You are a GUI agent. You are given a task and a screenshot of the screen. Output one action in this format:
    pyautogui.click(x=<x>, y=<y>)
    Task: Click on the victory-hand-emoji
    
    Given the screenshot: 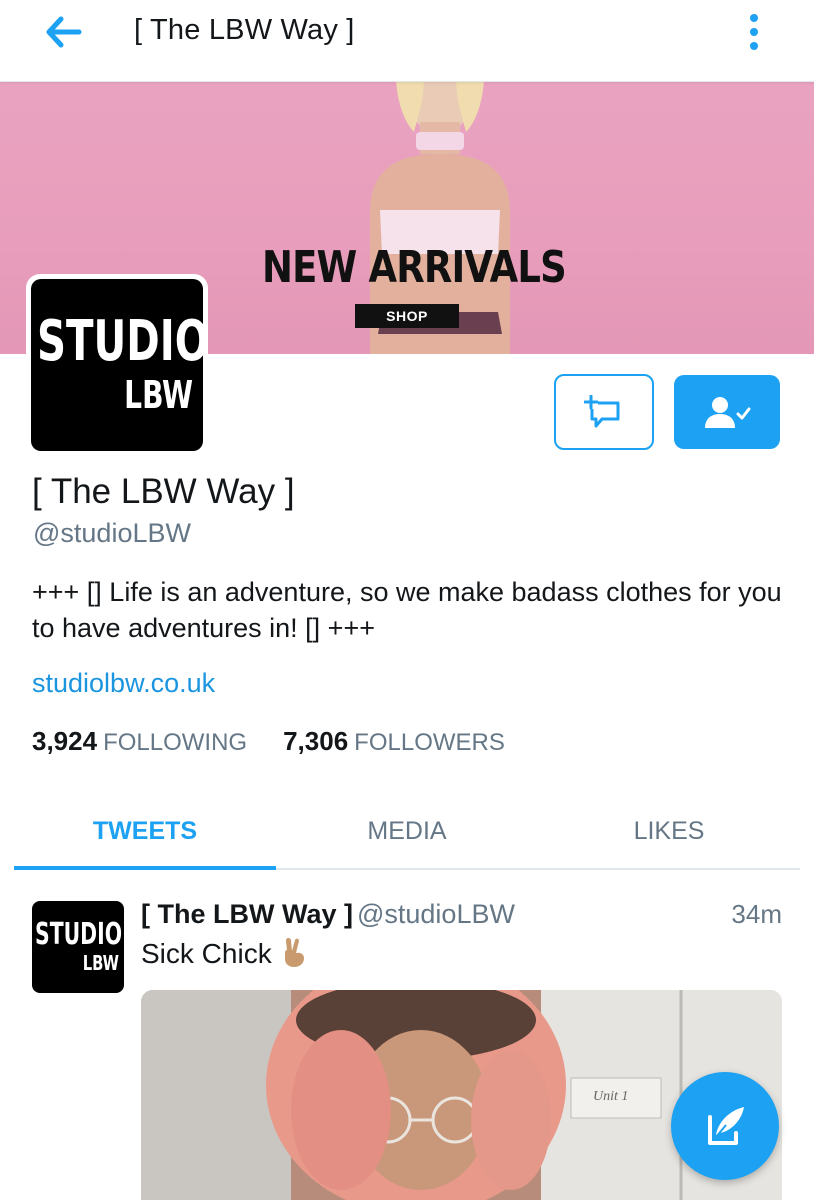 What is the action you would take?
    pyautogui.click(x=295, y=955)
    